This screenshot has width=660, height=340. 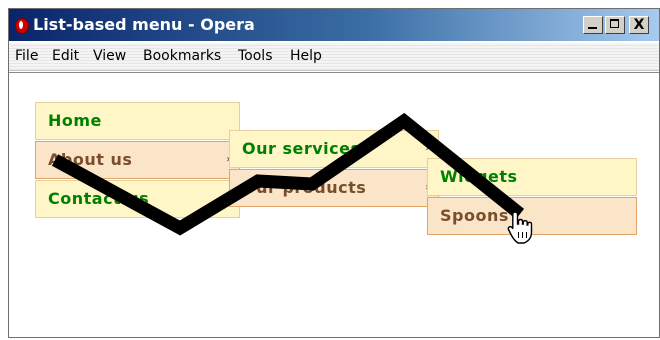 I want to click on close-button: X, so click(x=639, y=25).